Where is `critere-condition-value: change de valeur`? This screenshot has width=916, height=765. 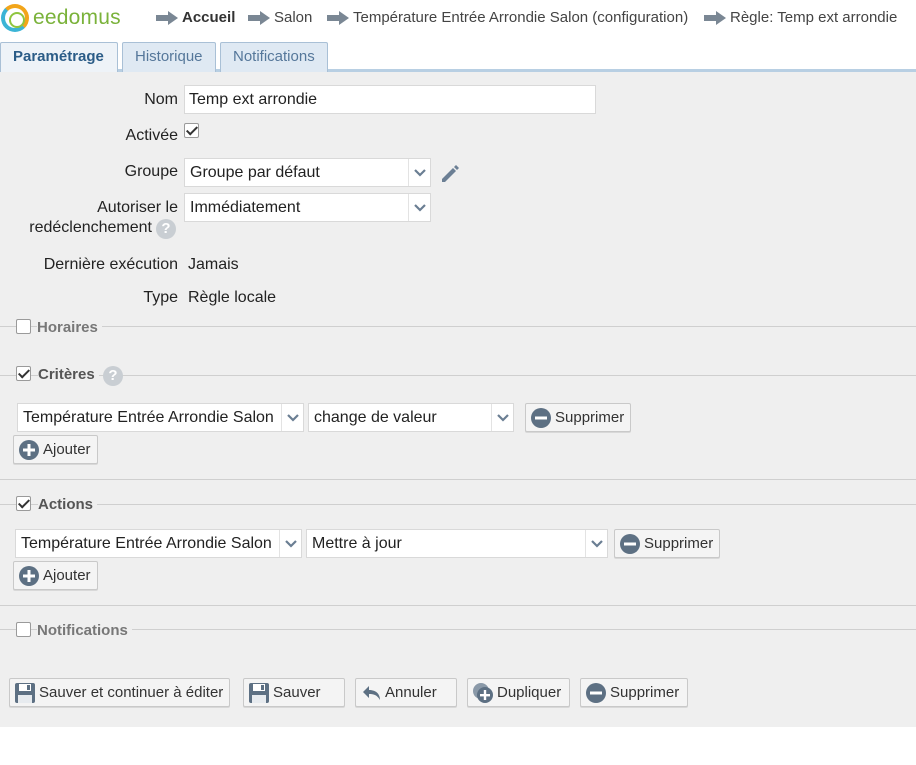
critere-condition-value: change de valeur is located at coordinates (375, 417).